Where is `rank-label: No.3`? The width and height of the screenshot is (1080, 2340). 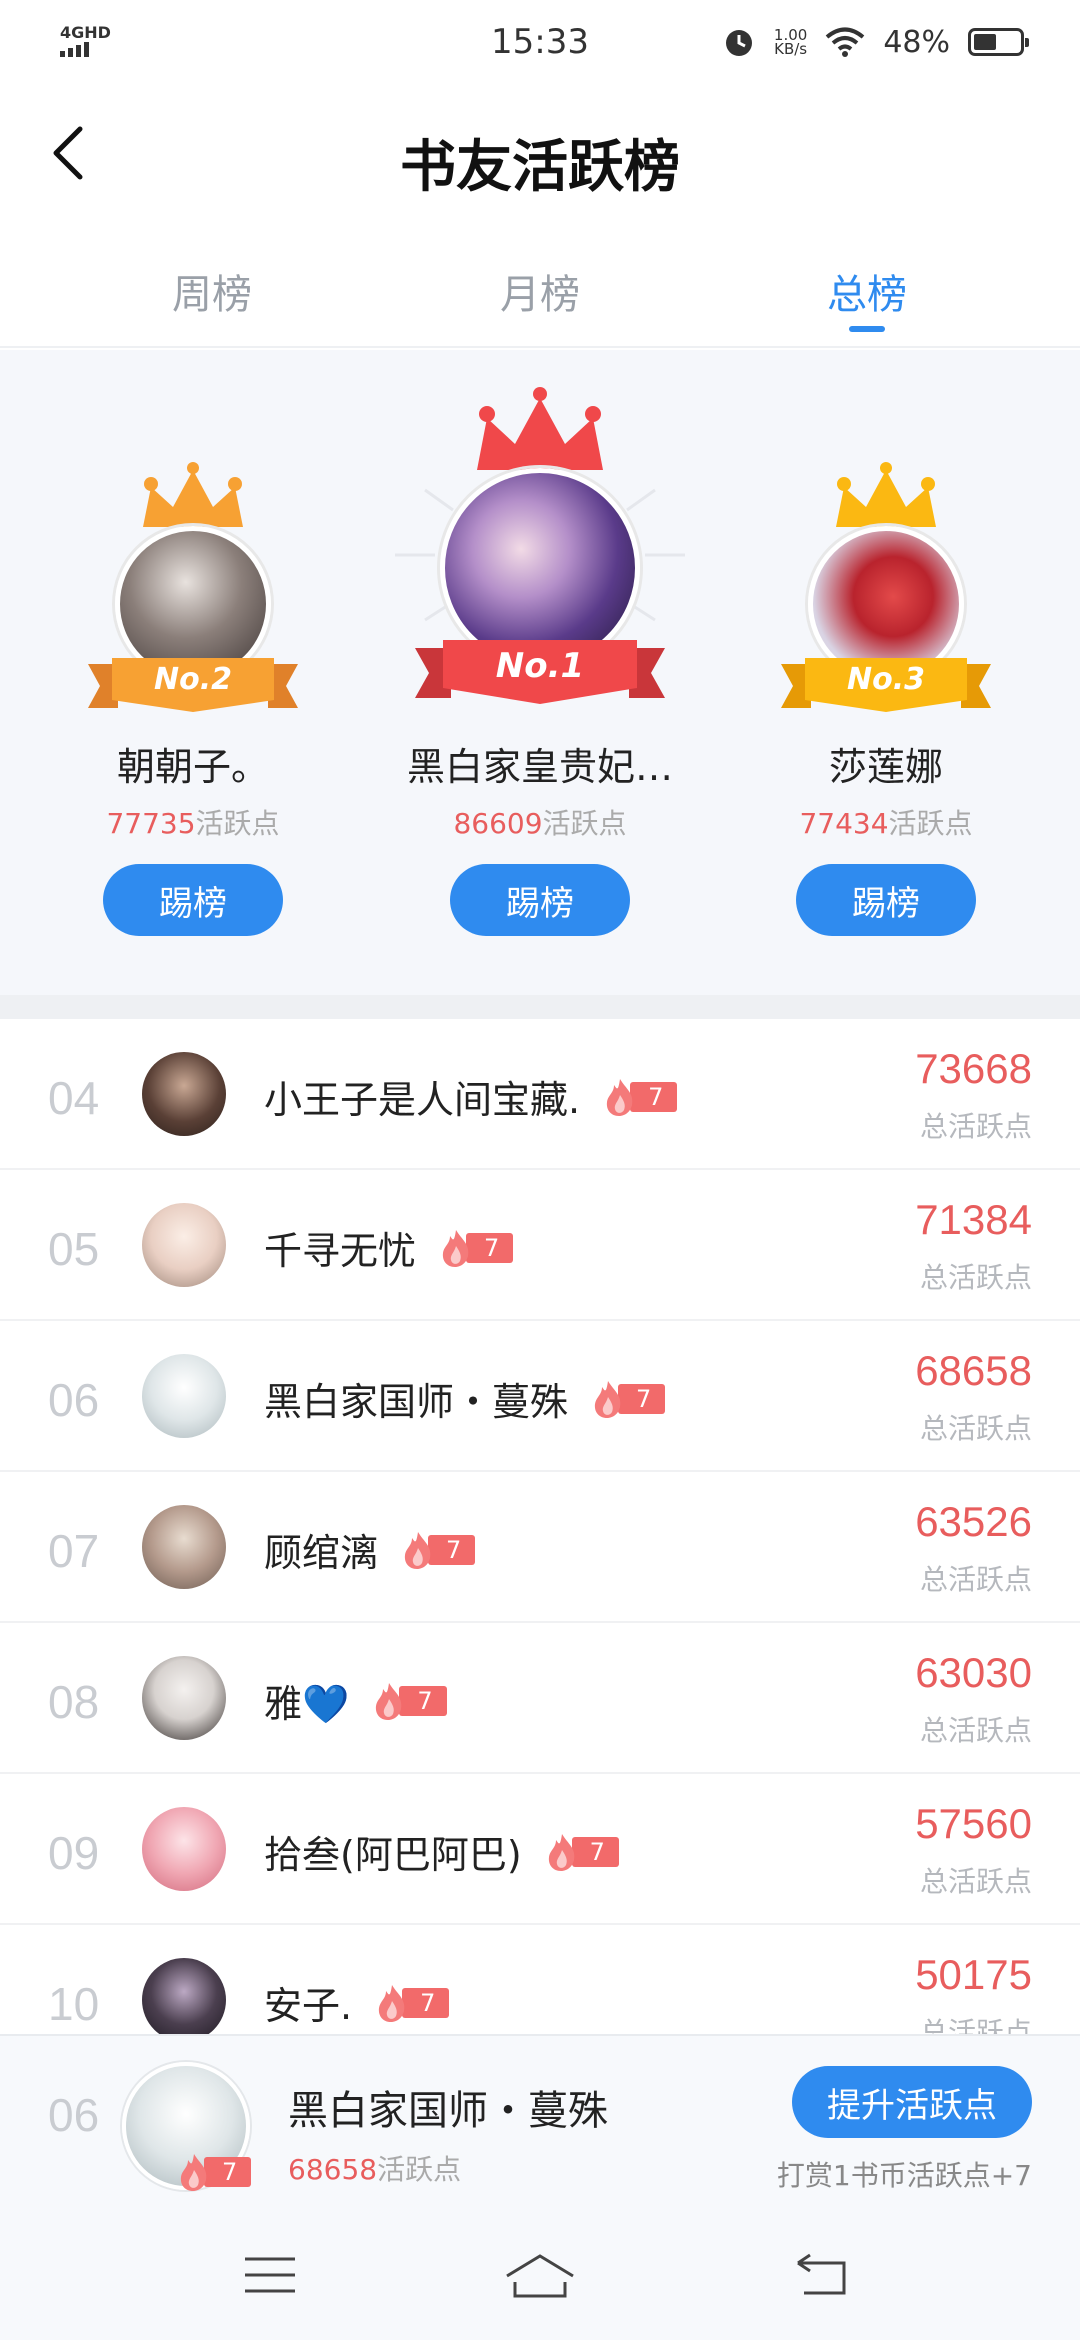 rank-label: No.3 is located at coordinates (886, 679).